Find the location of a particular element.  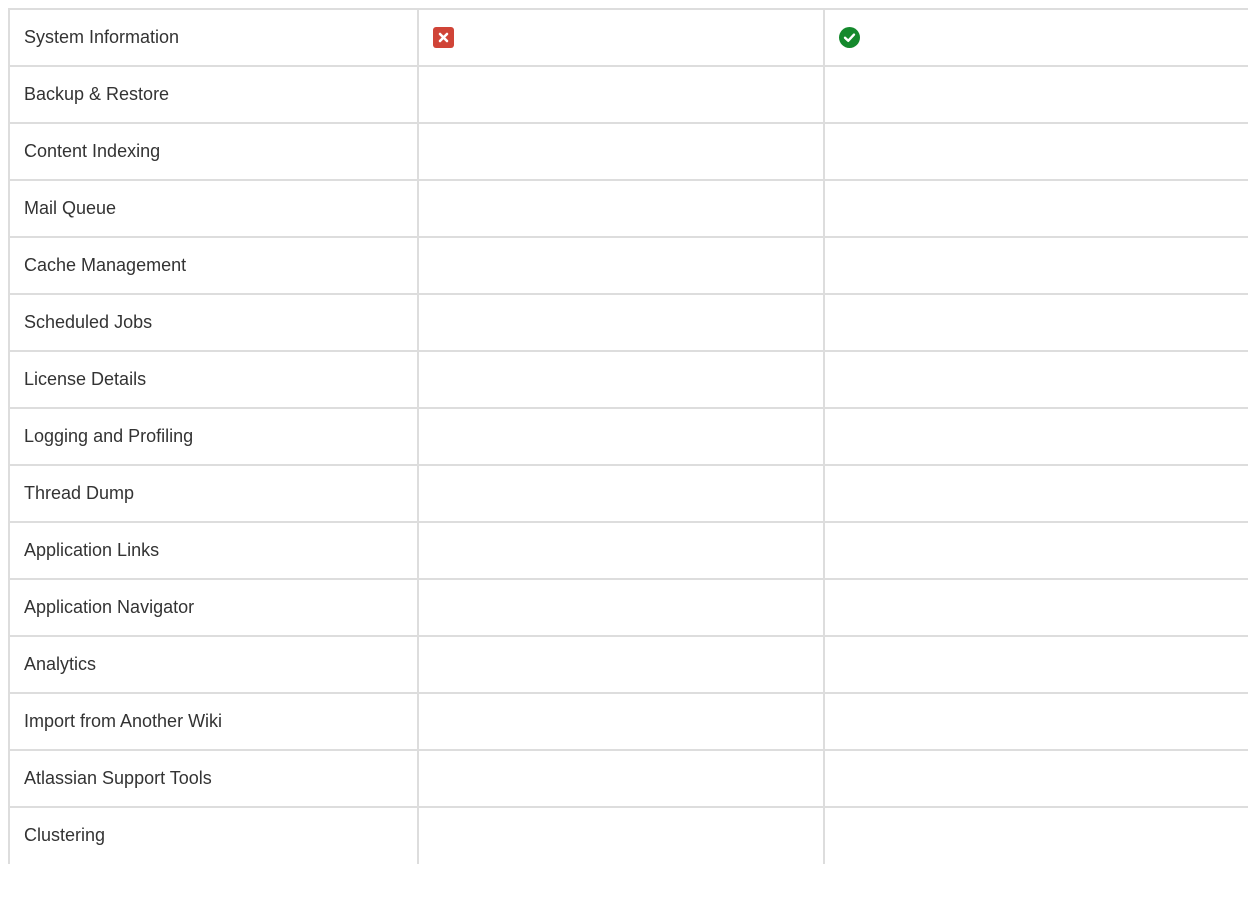

table-row: System Information is located at coordinates (628, 37).